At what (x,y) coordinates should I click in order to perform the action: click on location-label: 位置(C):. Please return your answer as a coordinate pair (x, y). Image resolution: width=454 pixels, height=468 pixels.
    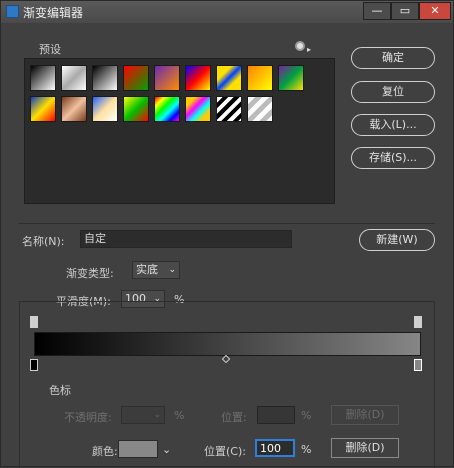
    Looking at the image, I should click on (225, 451).